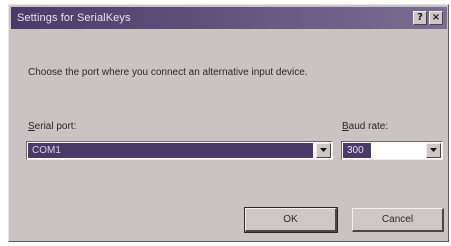 Image resolution: width=451 pixels, height=246 pixels. I want to click on title-bar: Settings for SerialKeys ? ×, so click(229, 18).